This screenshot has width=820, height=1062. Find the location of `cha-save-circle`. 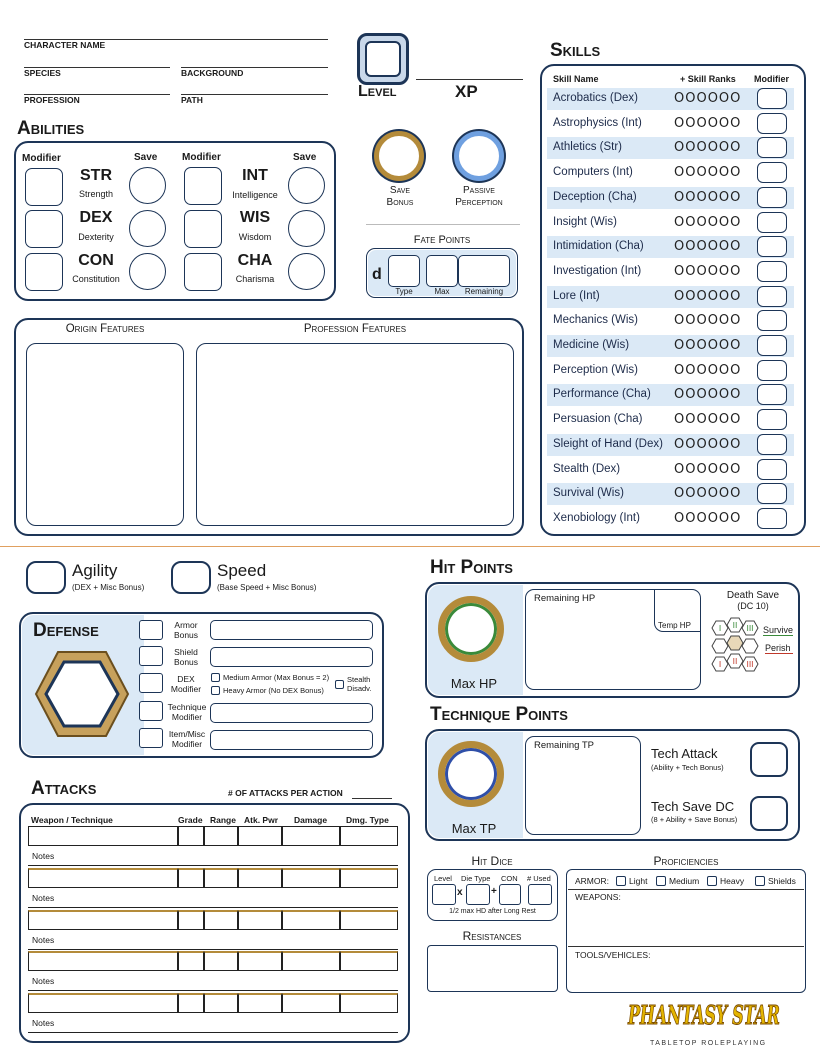

cha-save-circle is located at coordinates (306, 271).